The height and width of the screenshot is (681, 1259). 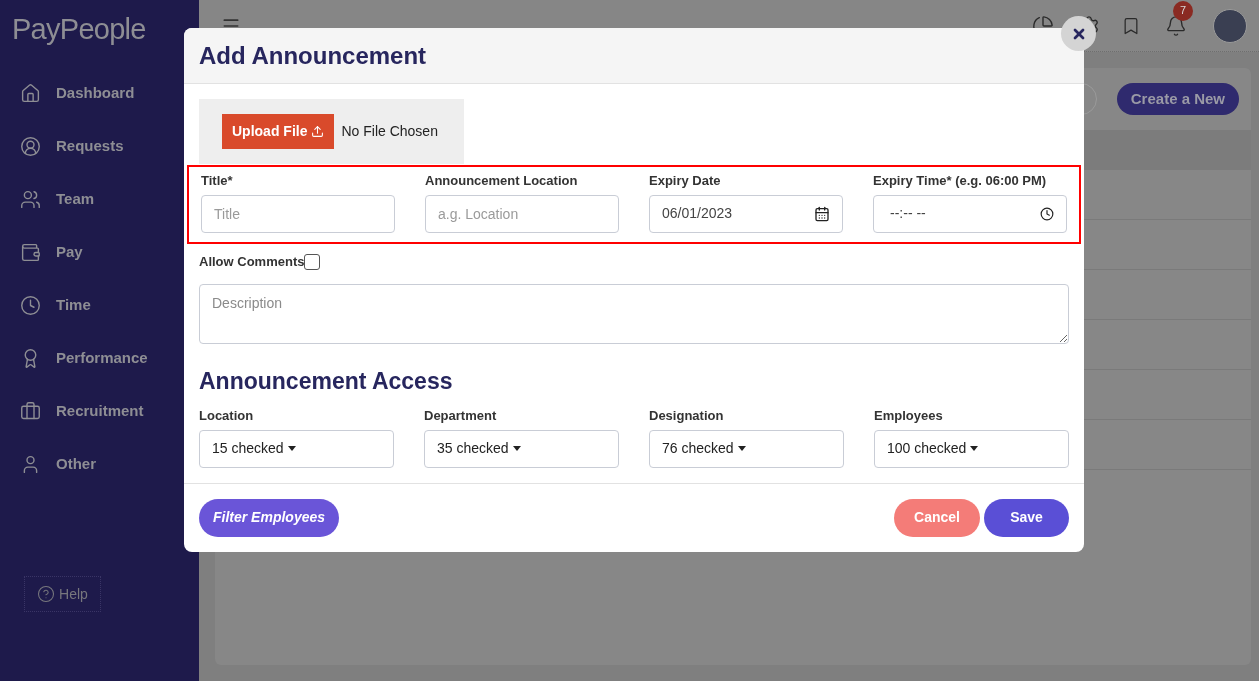 I want to click on avatar, so click(x=1230, y=25).